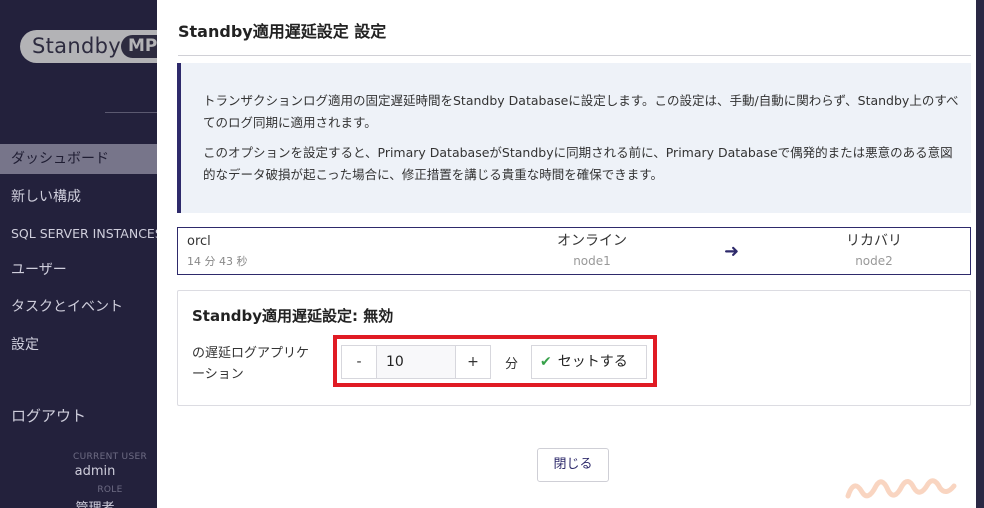 This screenshot has height=508, width=984. What do you see at coordinates (512, 364) in the screenshot?
I see `unit-label: 分` at bounding box center [512, 364].